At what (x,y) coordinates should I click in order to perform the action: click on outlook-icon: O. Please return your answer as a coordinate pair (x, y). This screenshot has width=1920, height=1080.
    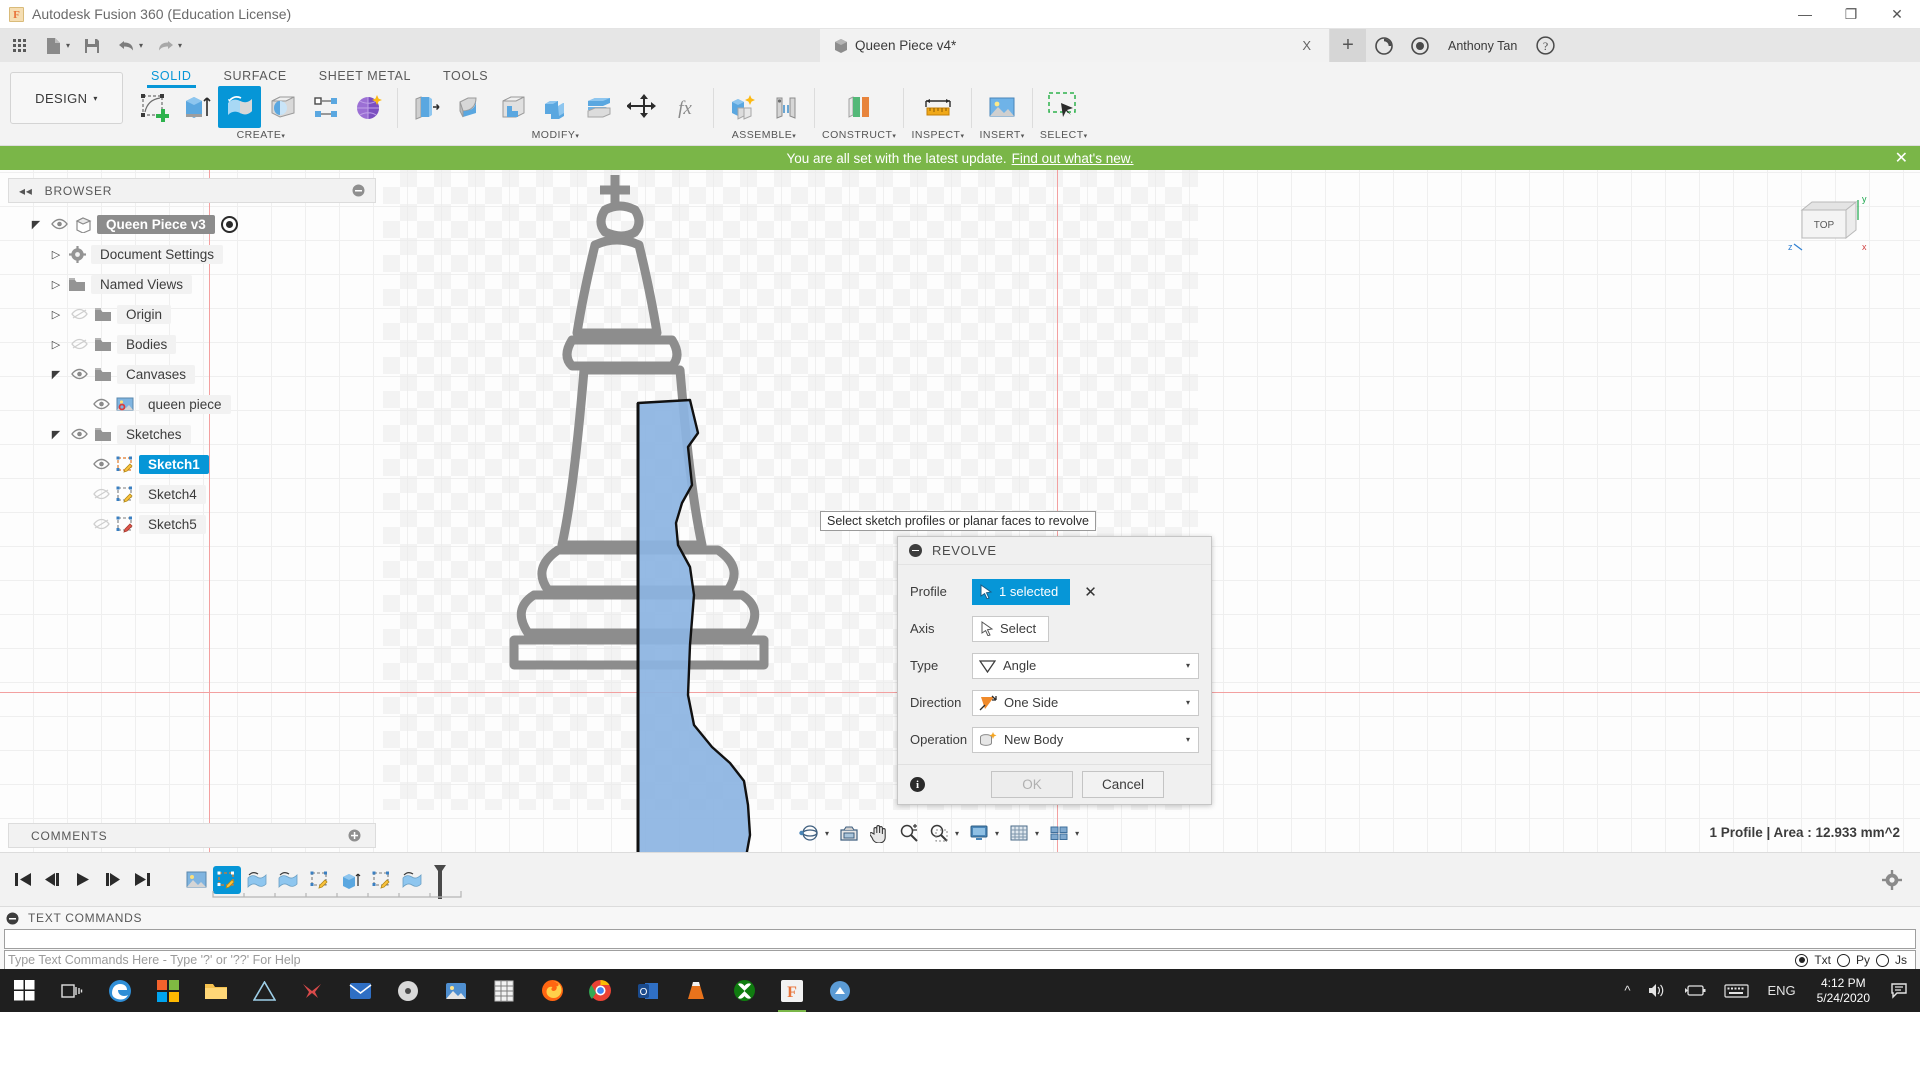
    Looking at the image, I should click on (648, 990).